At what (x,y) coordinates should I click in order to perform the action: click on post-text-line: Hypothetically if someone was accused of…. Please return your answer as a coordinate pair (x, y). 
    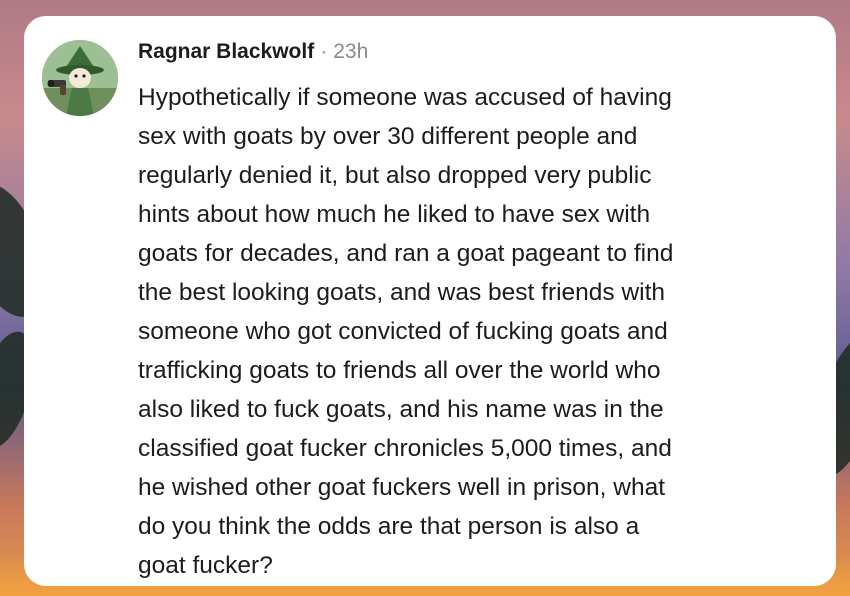
    Looking at the image, I should click on (405, 97).